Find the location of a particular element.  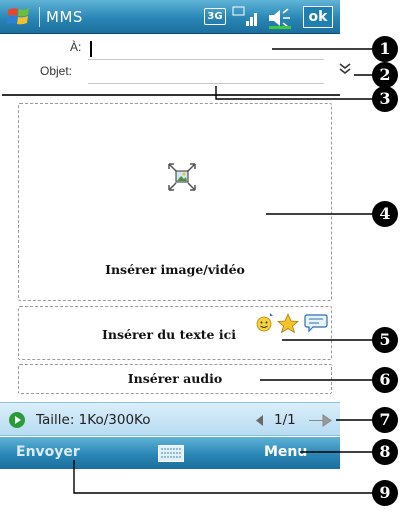

callout-1: 1 is located at coordinates (385, 49).